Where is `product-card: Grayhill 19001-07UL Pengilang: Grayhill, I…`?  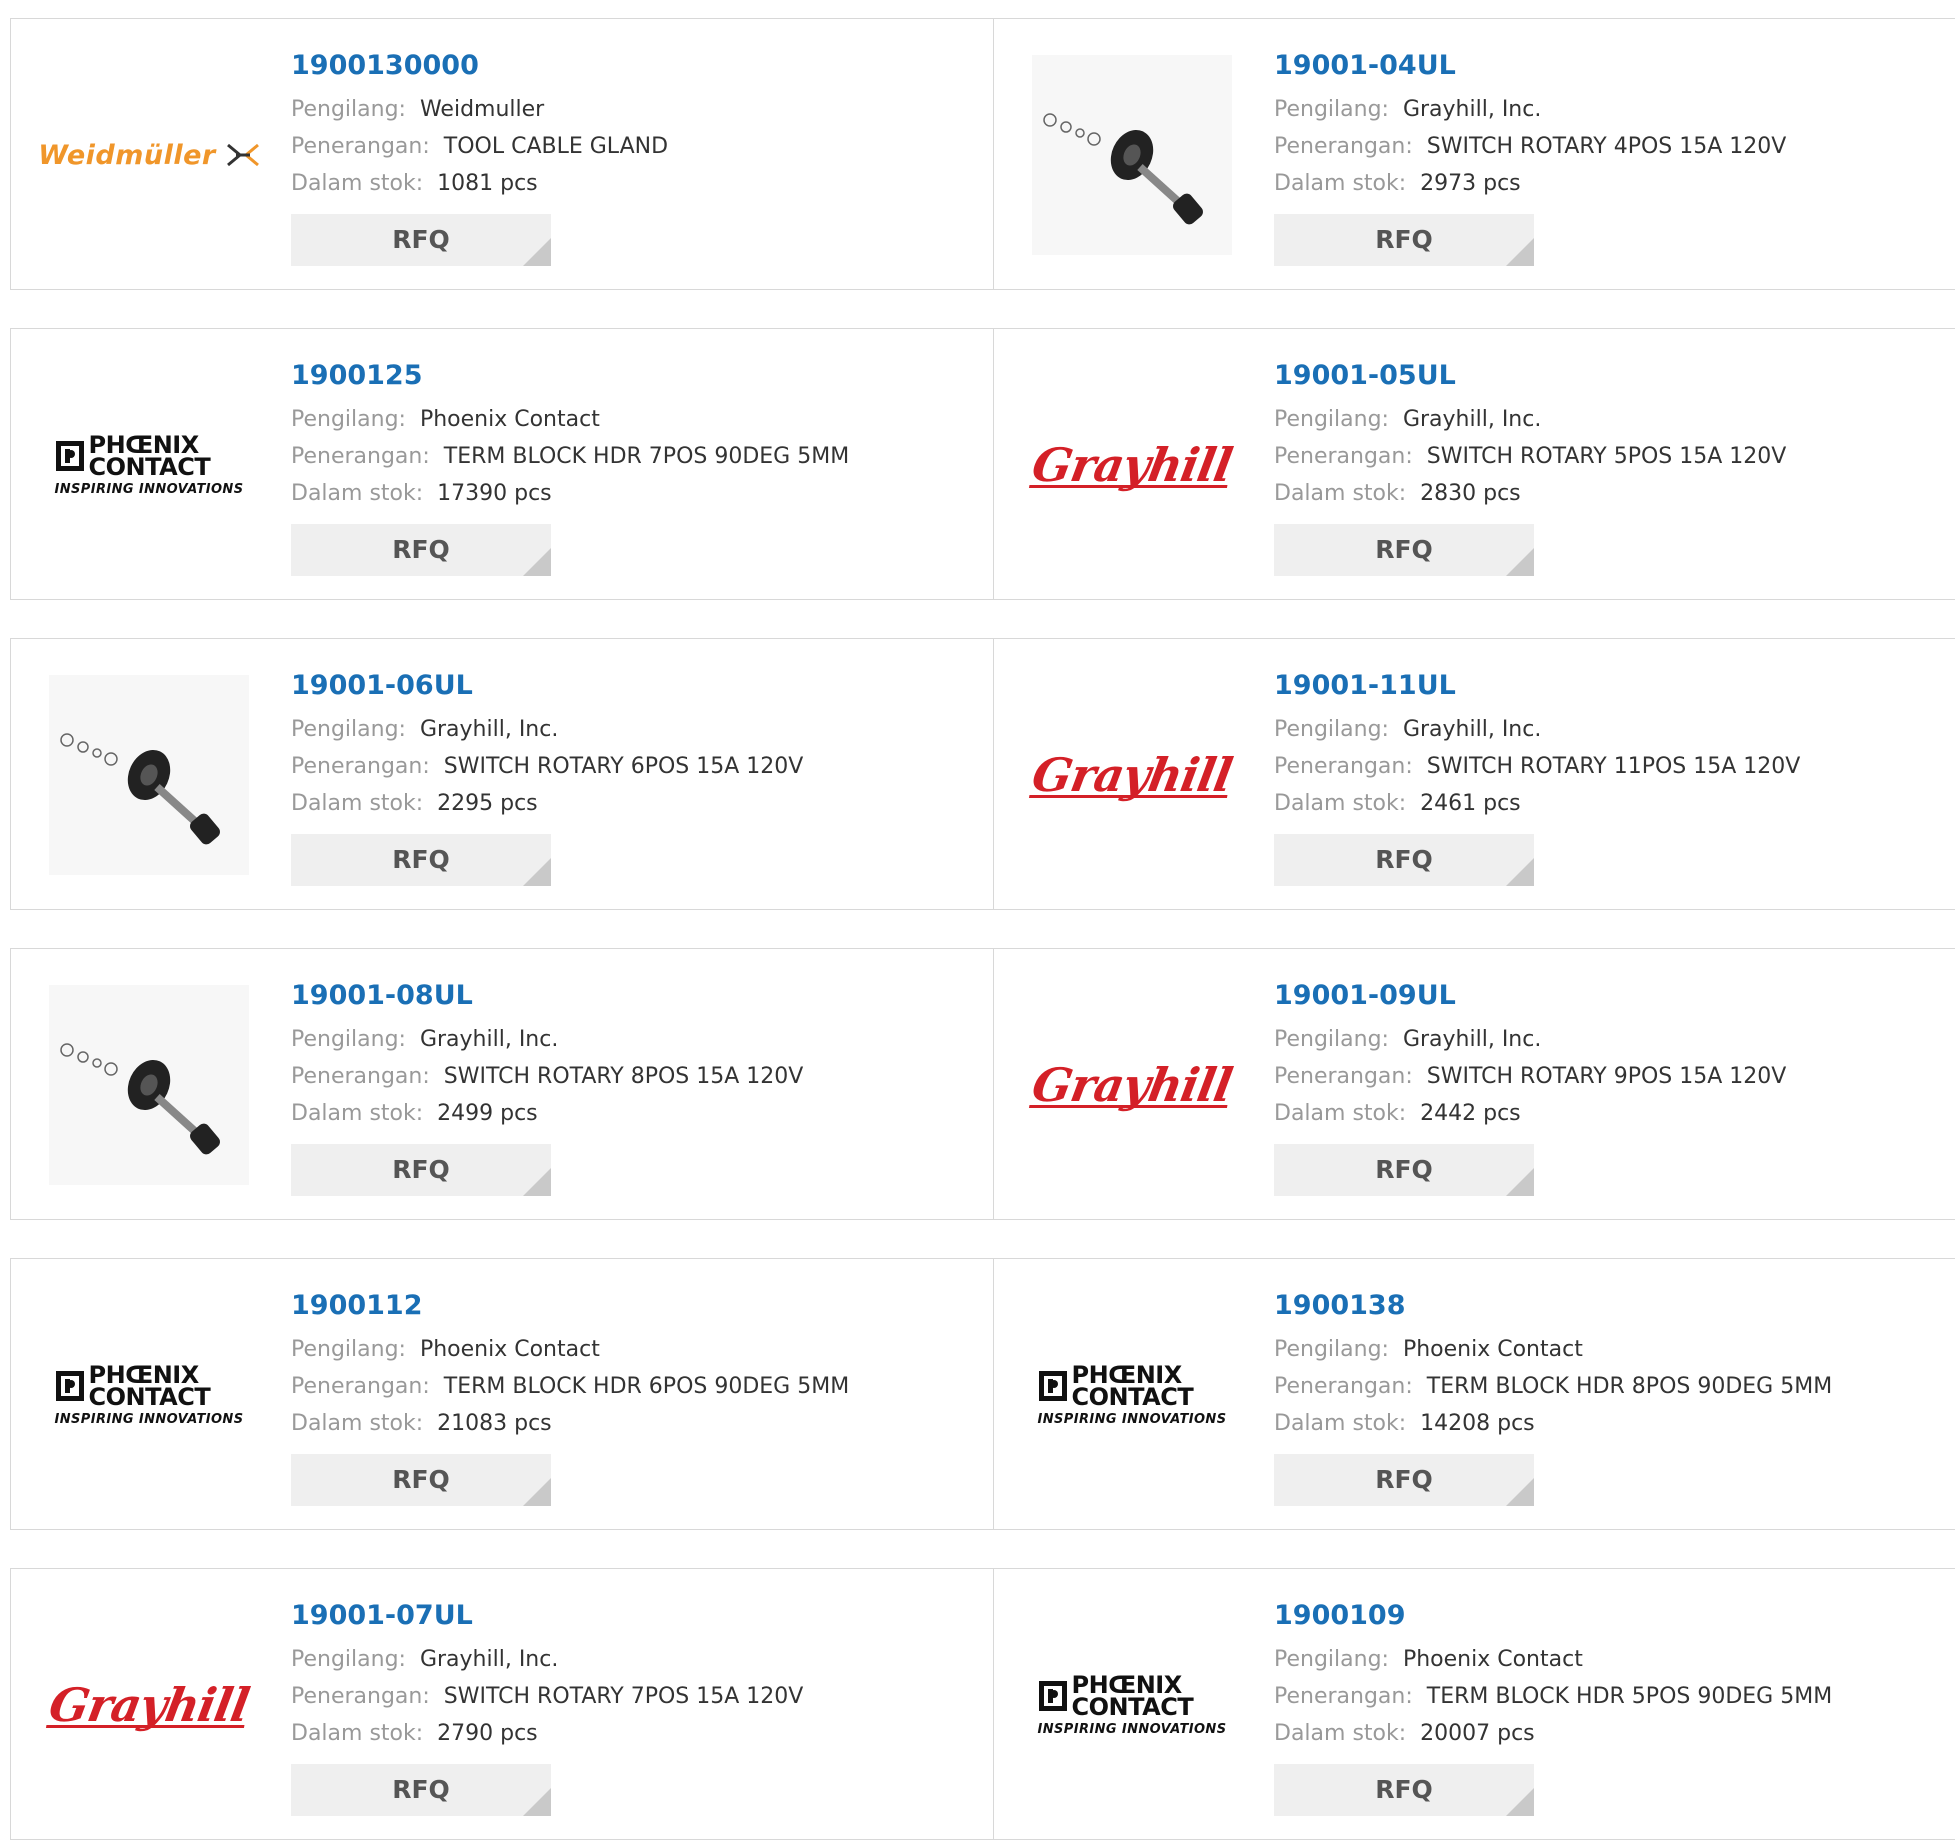 product-card: Grayhill 19001-07UL Pengilang: Grayhill, I… is located at coordinates (502, 1704).